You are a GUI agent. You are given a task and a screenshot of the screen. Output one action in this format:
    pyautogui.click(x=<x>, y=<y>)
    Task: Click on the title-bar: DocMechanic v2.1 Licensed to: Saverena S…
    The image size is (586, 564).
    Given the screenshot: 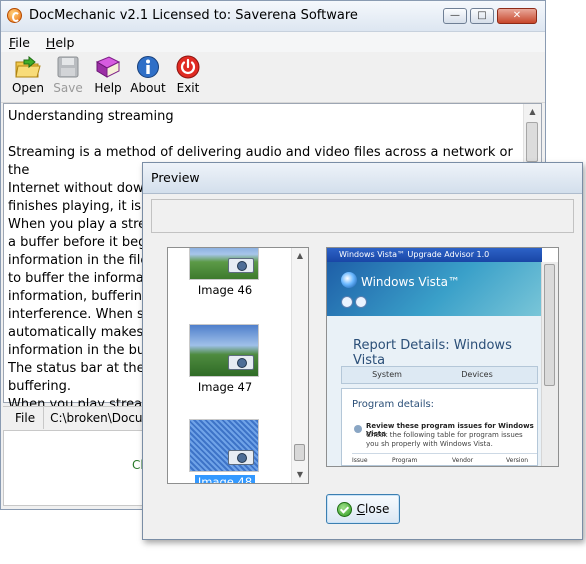 What is the action you would take?
    pyautogui.click(x=273, y=16)
    